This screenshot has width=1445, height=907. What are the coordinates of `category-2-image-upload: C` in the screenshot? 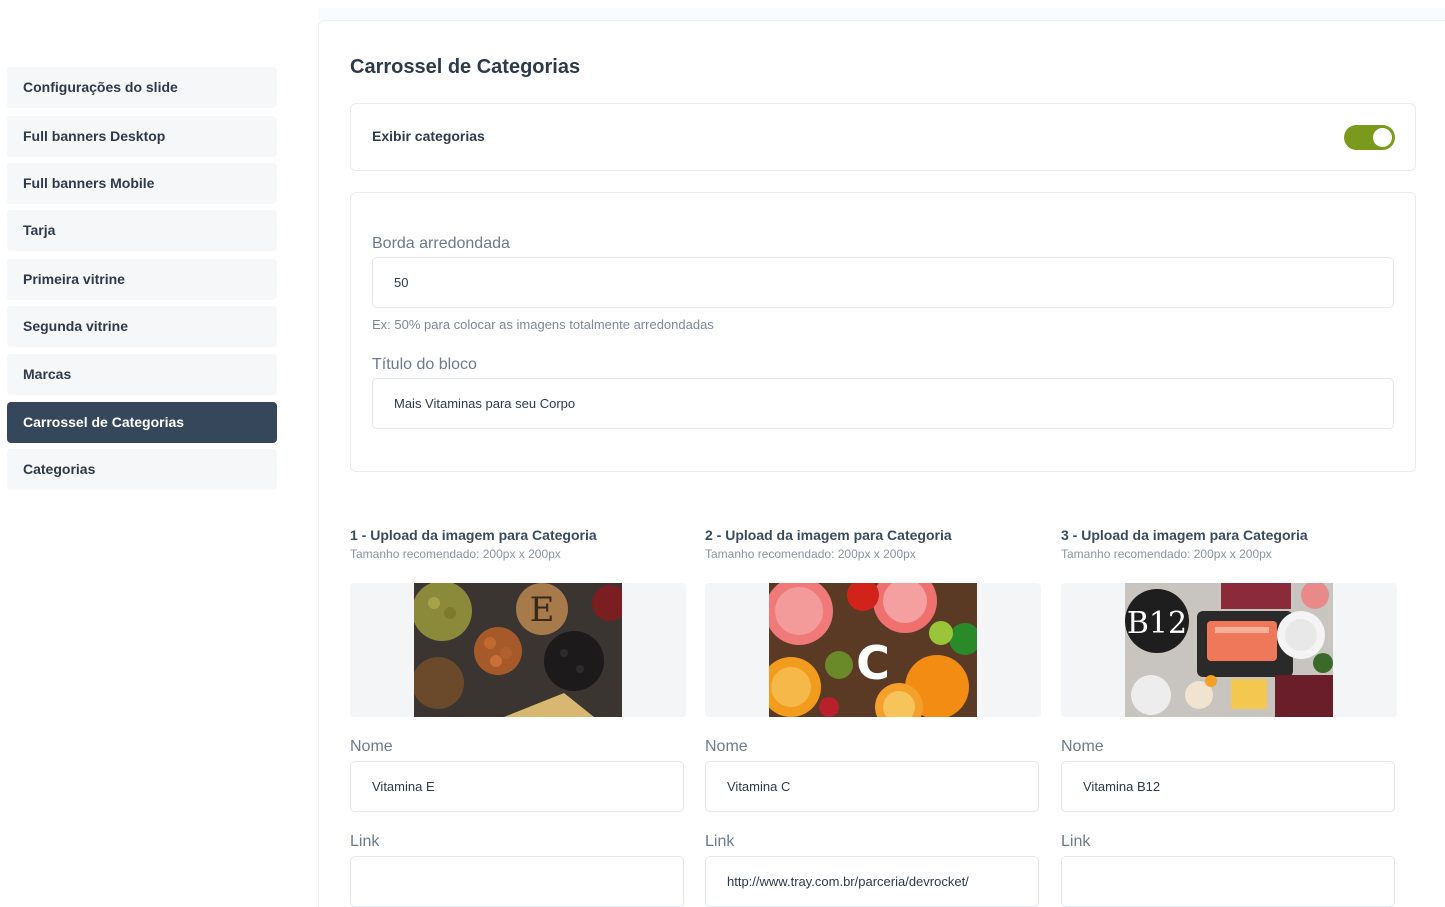 It's located at (873, 650).